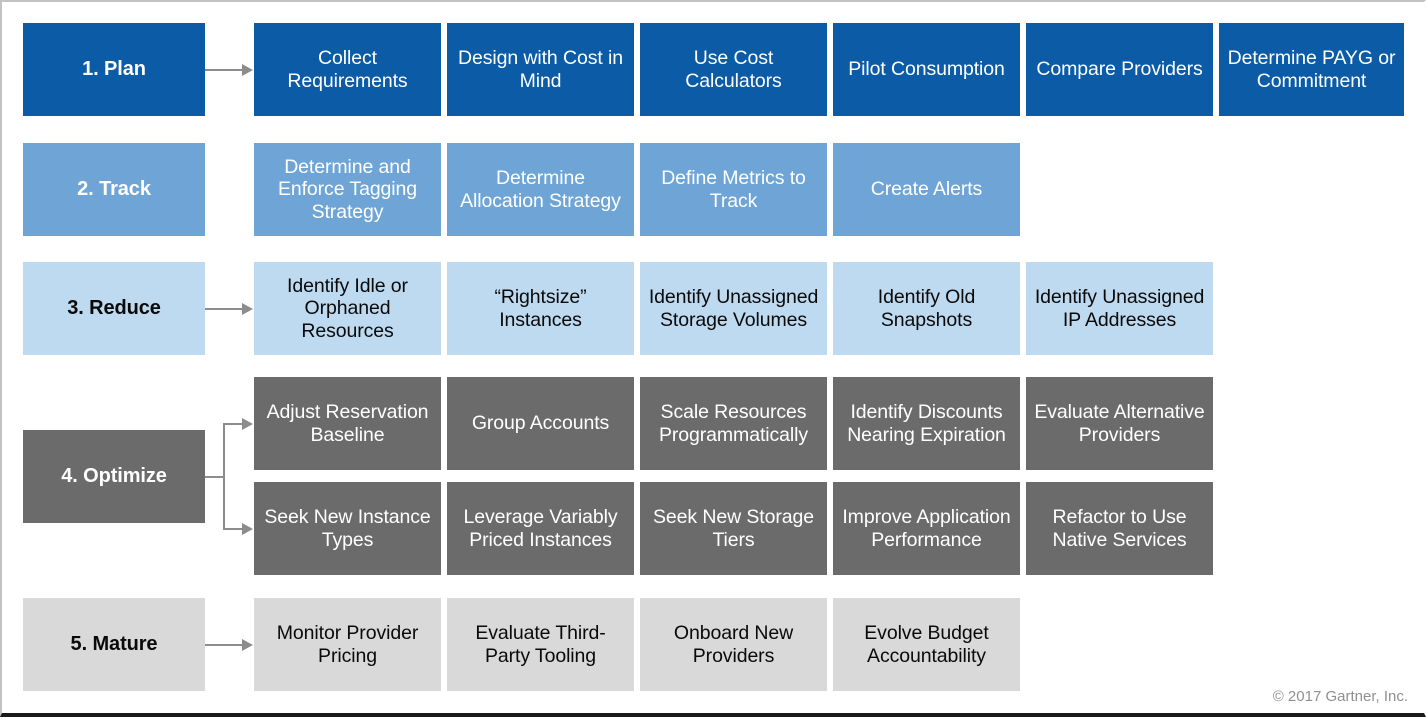  I want to click on step-card-plan-2: Design with Cost in Mind, so click(540, 69).